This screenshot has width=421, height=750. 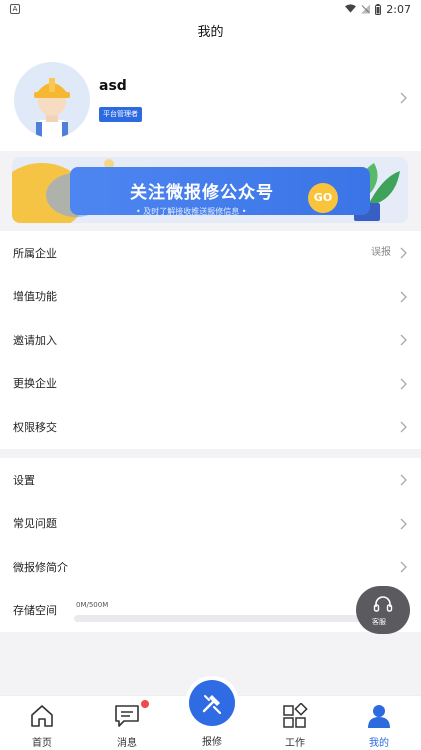 What do you see at coordinates (35, 384) in the screenshot?
I see `menu-item-label: 更换企业` at bounding box center [35, 384].